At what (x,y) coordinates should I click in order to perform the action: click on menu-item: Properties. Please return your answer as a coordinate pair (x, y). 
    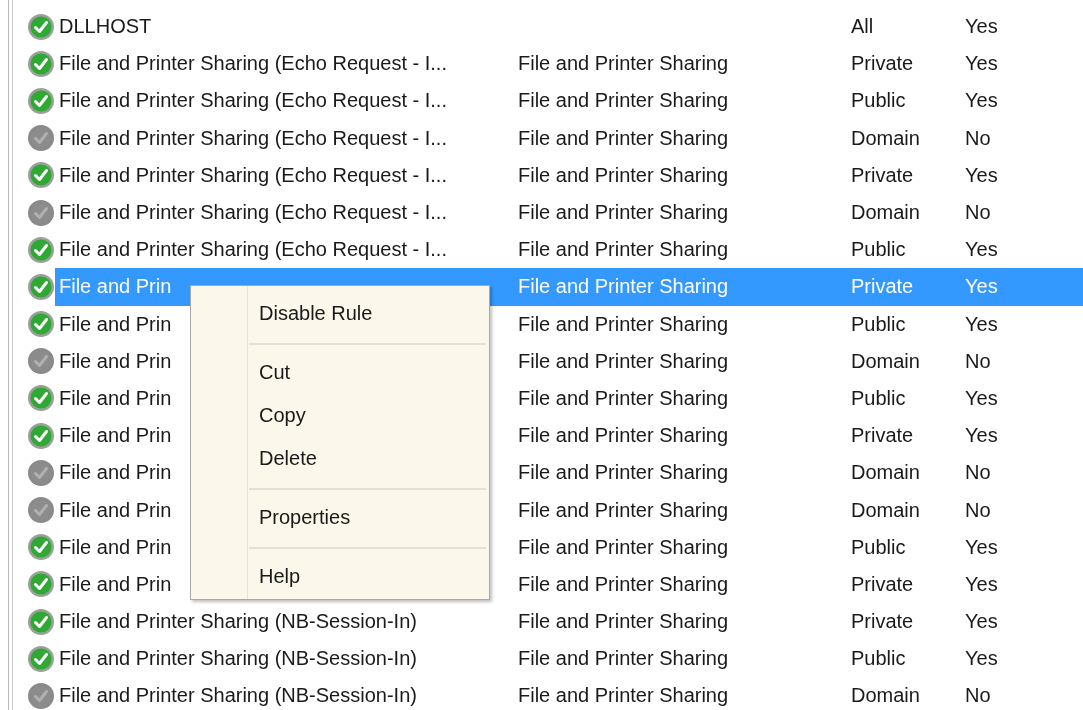
    Looking at the image, I should click on (367, 522).